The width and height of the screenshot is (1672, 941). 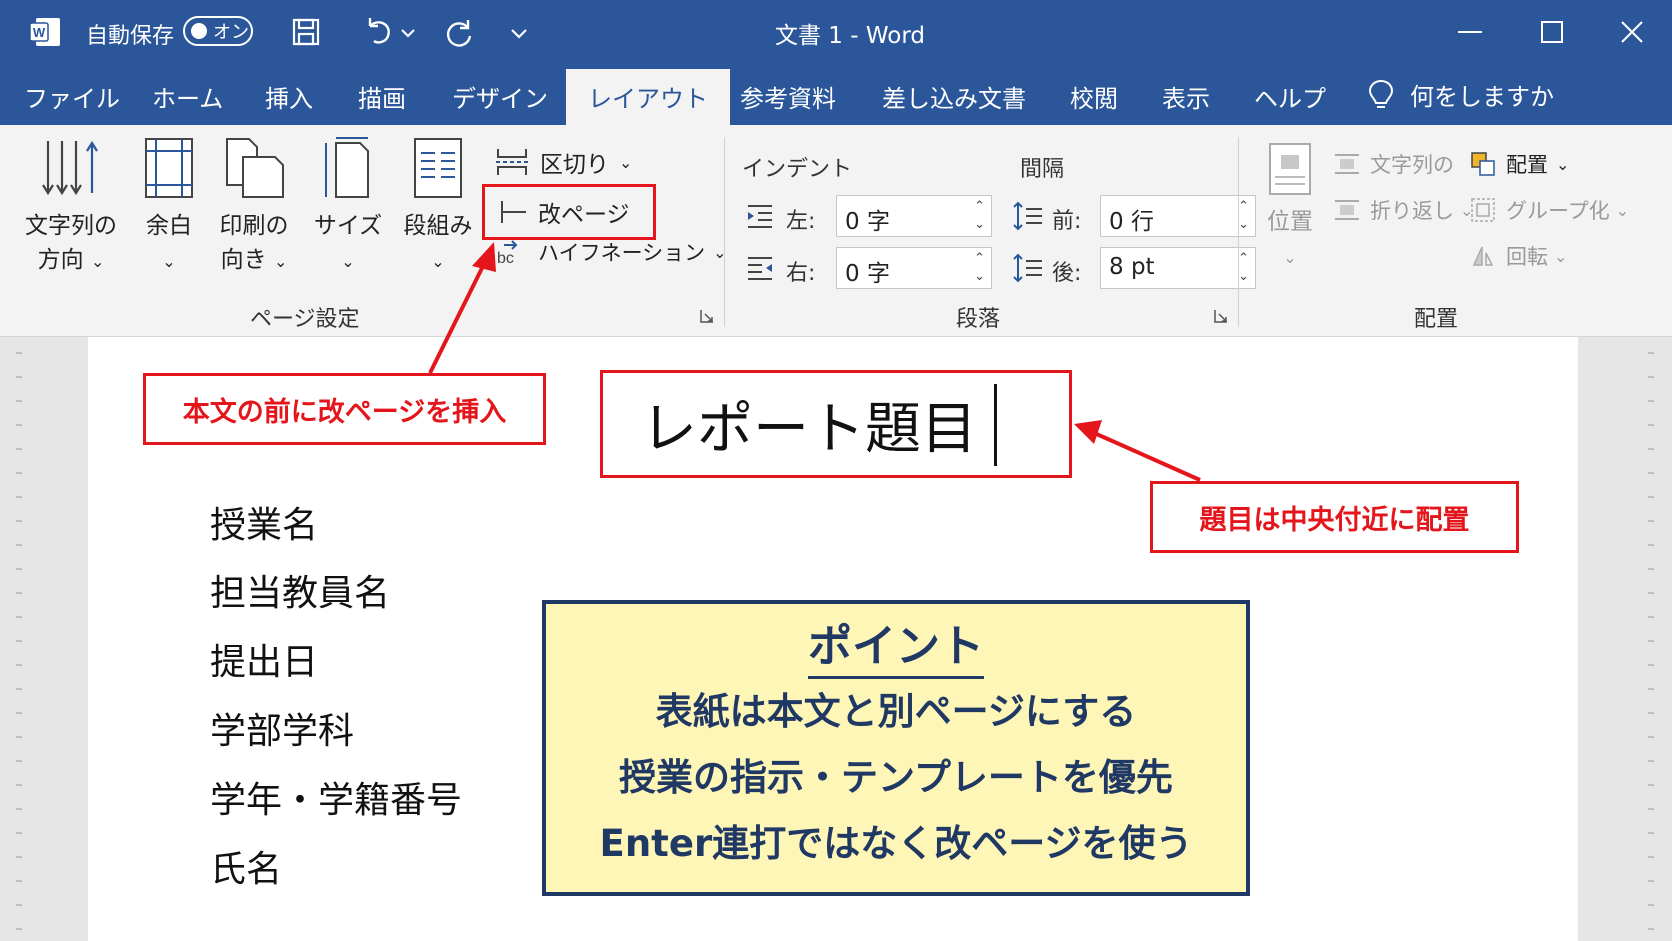 What do you see at coordinates (914, 268) in the screenshot?
I see `indent-right-input: 0 字 ⌃ ⌄` at bounding box center [914, 268].